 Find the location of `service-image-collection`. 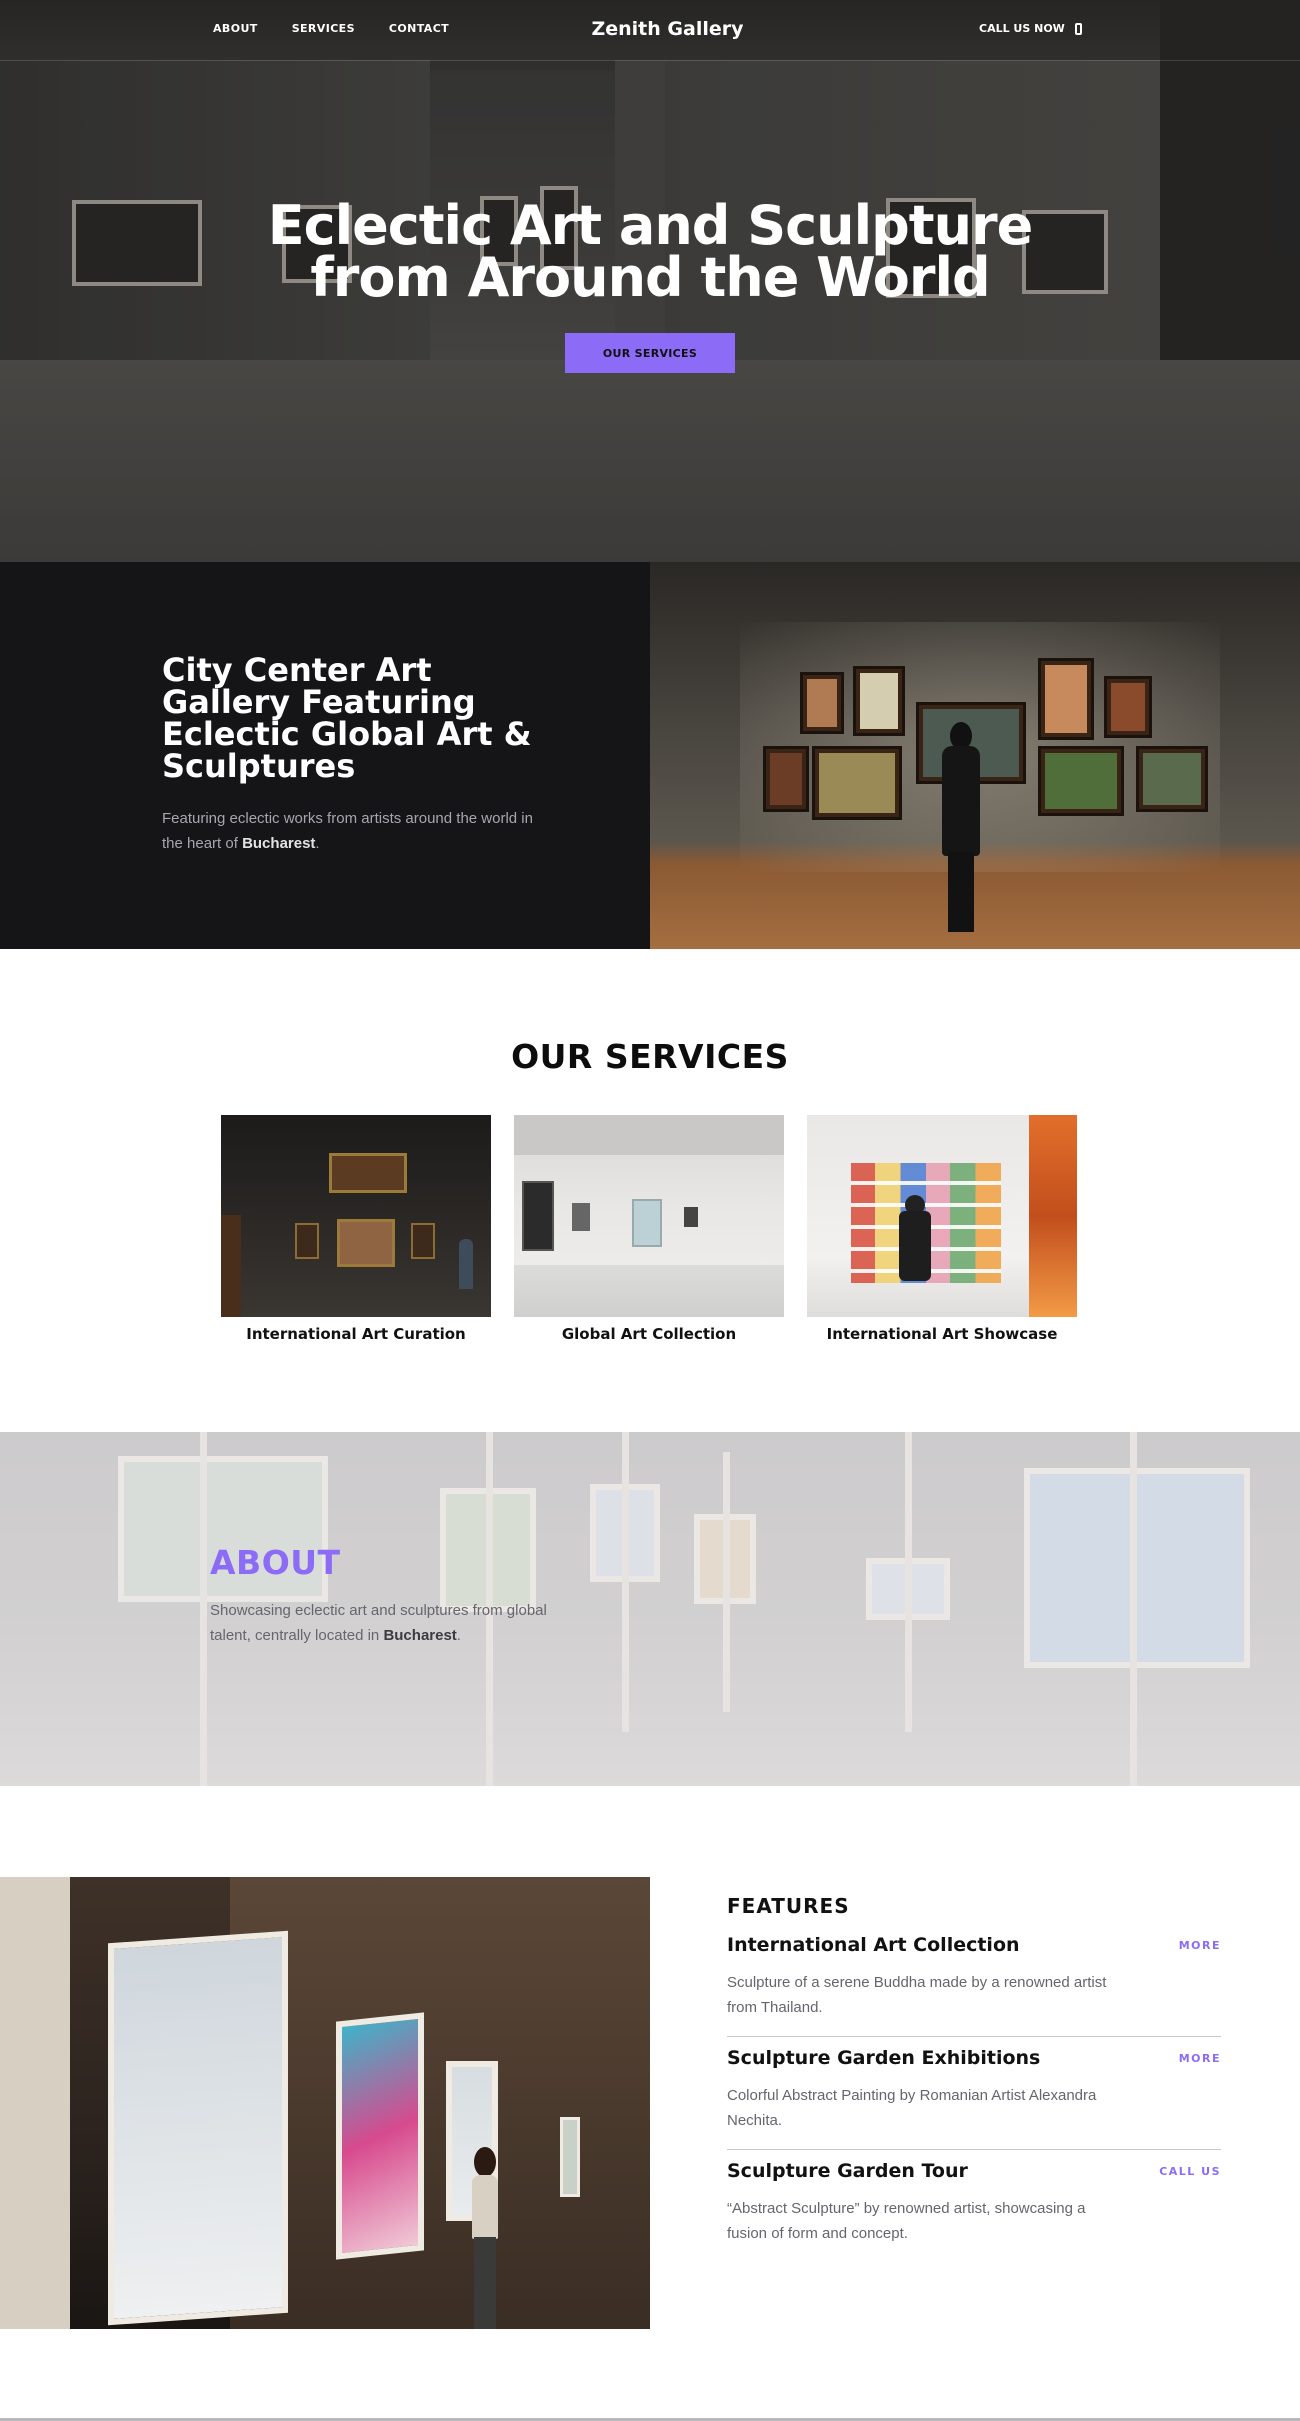

service-image-collection is located at coordinates (649, 1216).